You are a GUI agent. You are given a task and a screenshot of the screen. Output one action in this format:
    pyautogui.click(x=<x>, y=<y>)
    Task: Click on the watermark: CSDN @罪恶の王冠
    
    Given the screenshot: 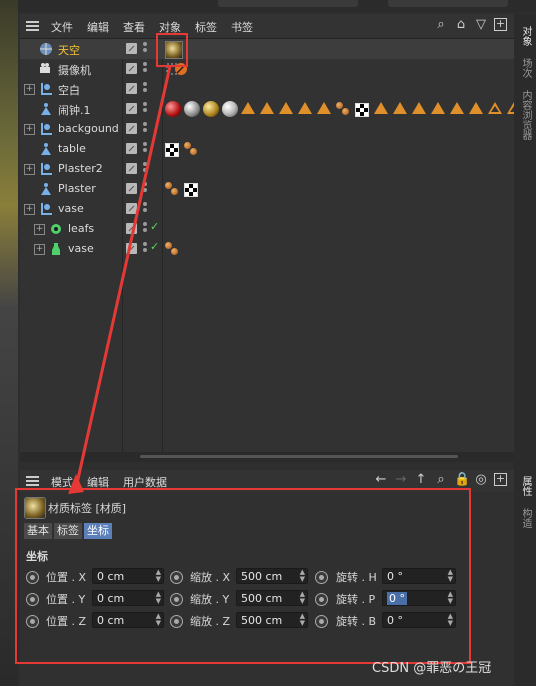 What is the action you would take?
    pyautogui.click(x=432, y=668)
    